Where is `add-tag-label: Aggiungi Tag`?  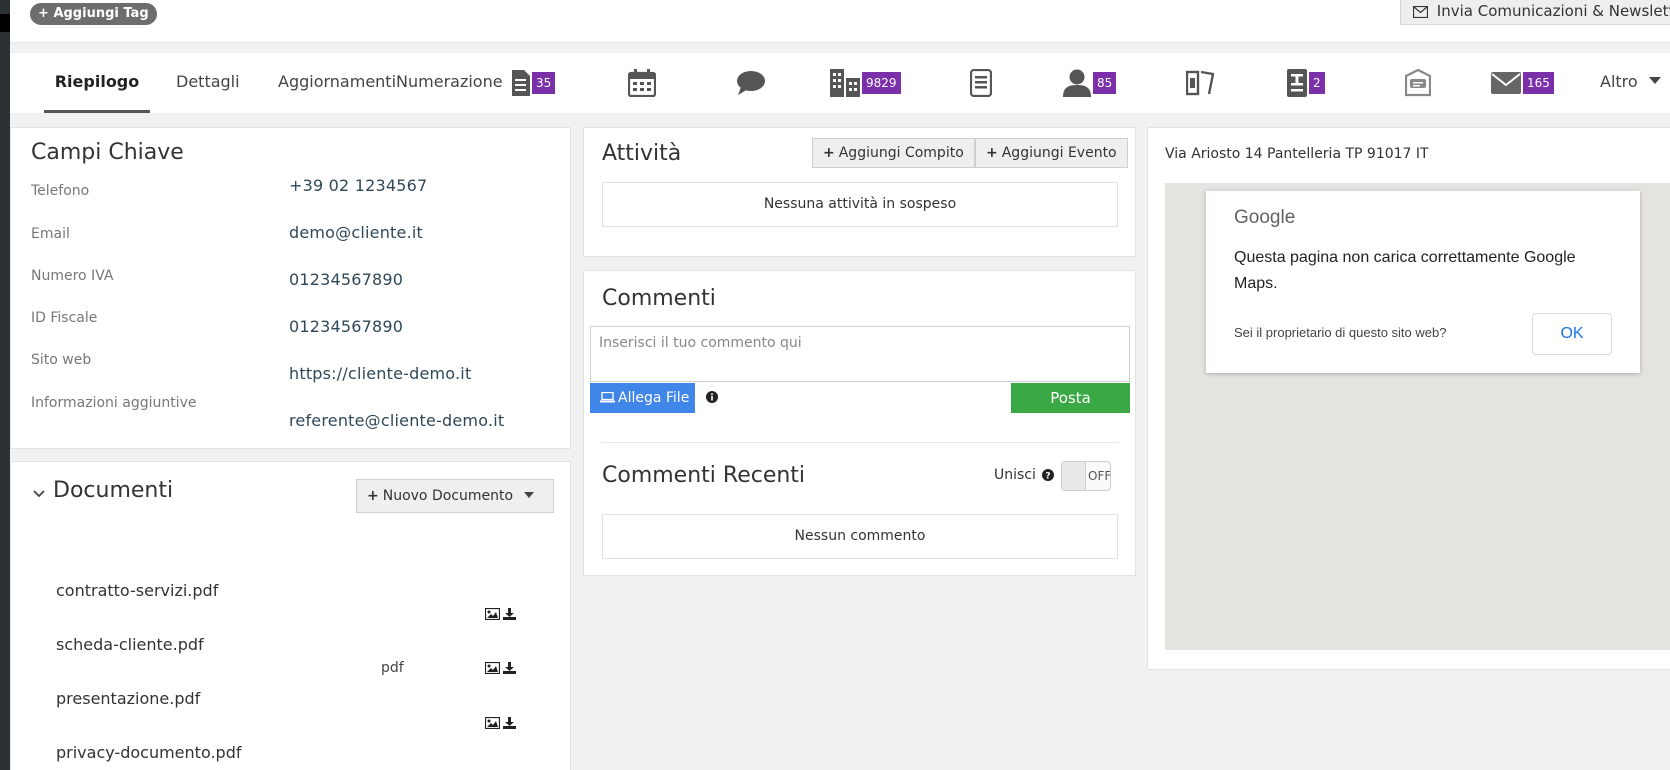 add-tag-label: Aggiungi Tag is located at coordinates (101, 13).